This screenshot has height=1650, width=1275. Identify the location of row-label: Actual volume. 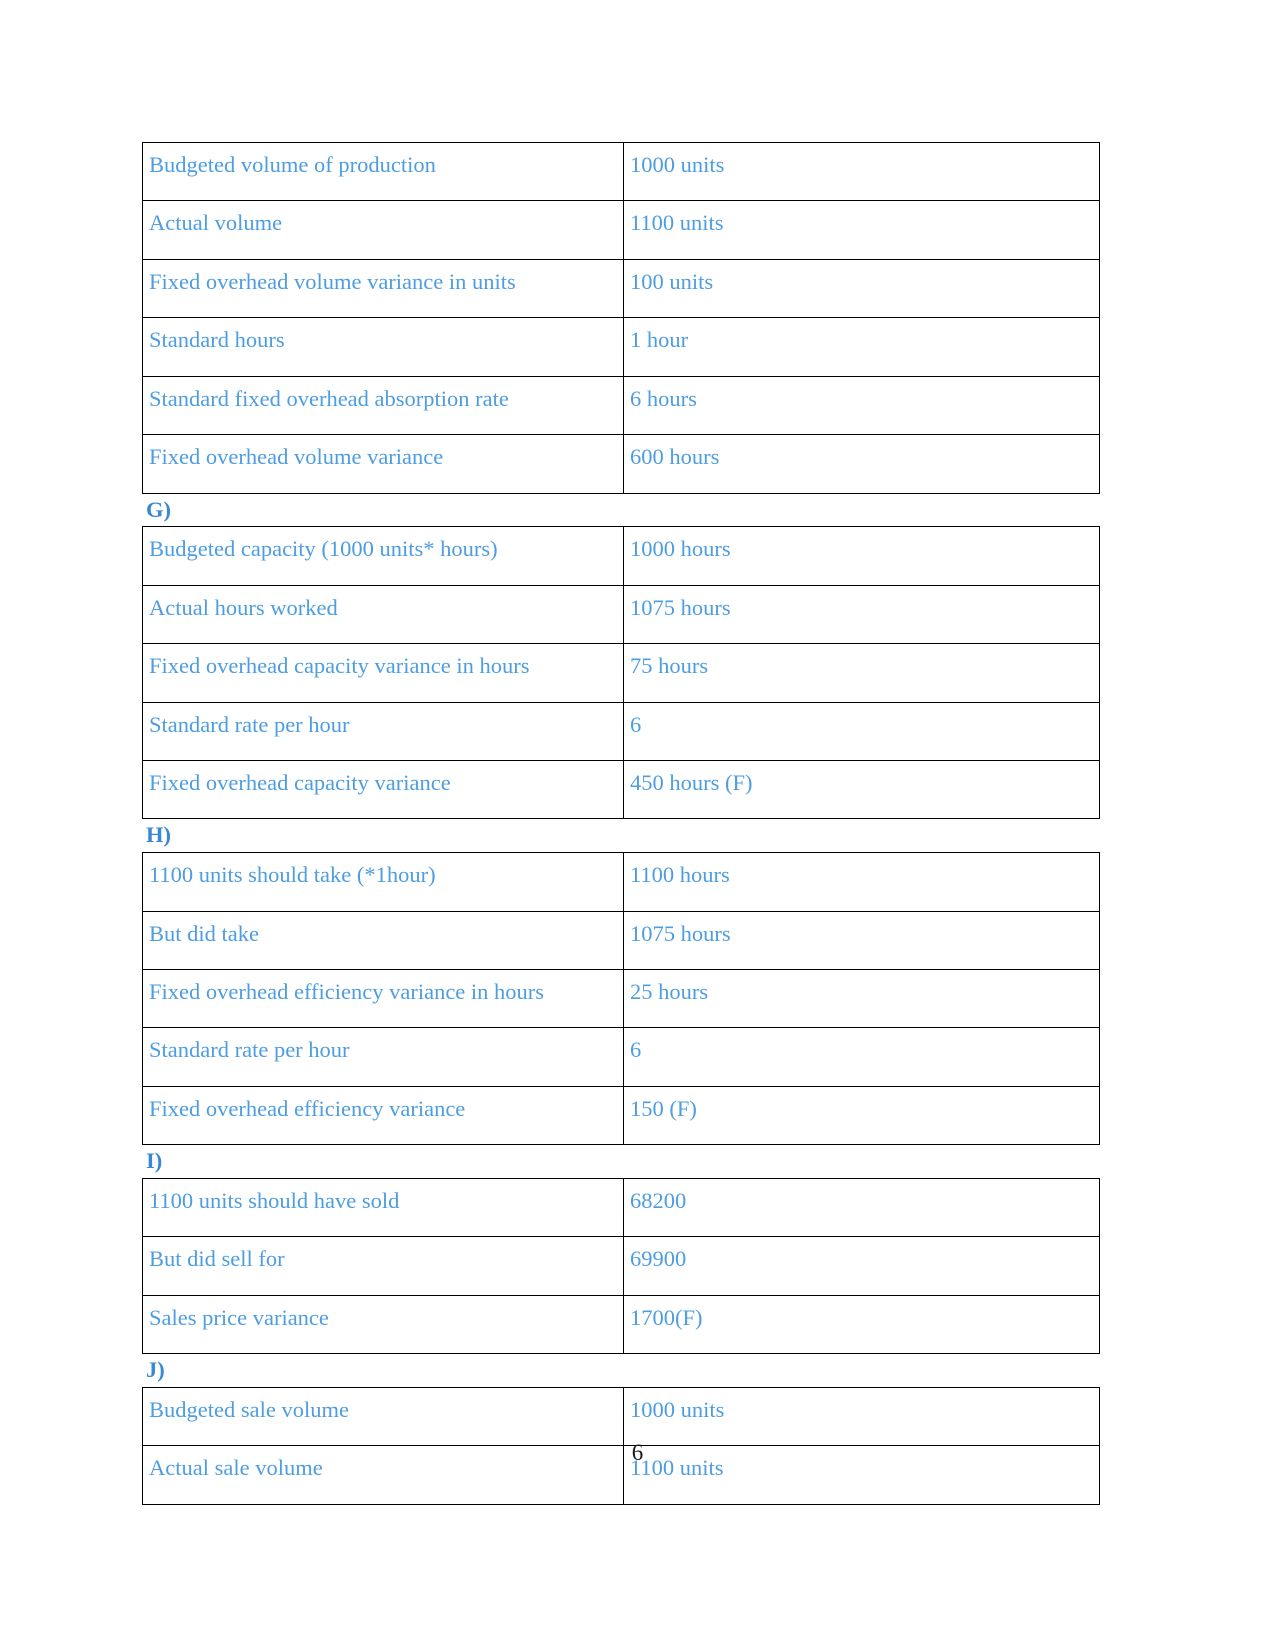
(383, 230).